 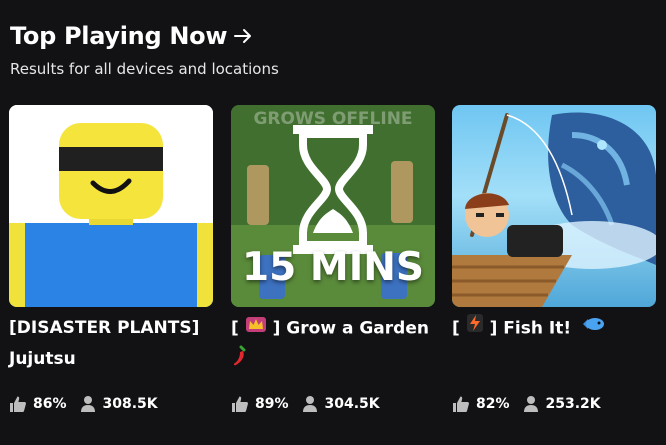 I want to click on rating-stat: 89%, so click(x=260, y=404).